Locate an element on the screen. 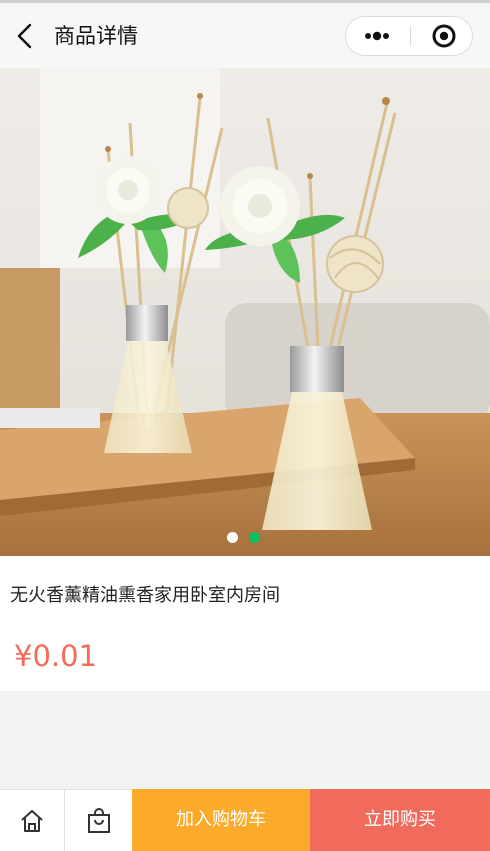 This screenshot has height=851, width=490. target-circle-icon is located at coordinates (444, 36).